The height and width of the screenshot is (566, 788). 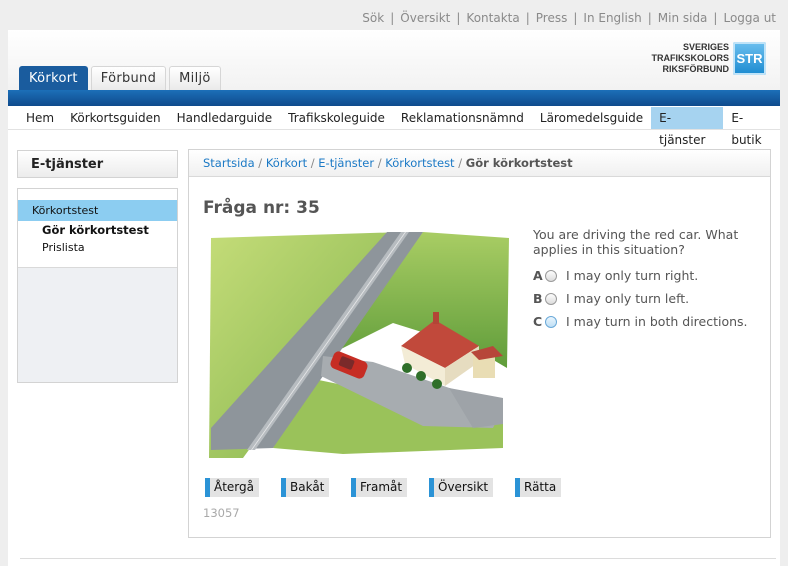 What do you see at coordinates (492, 18) in the screenshot?
I see `top-link-kontakta: Kontakta` at bounding box center [492, 18].